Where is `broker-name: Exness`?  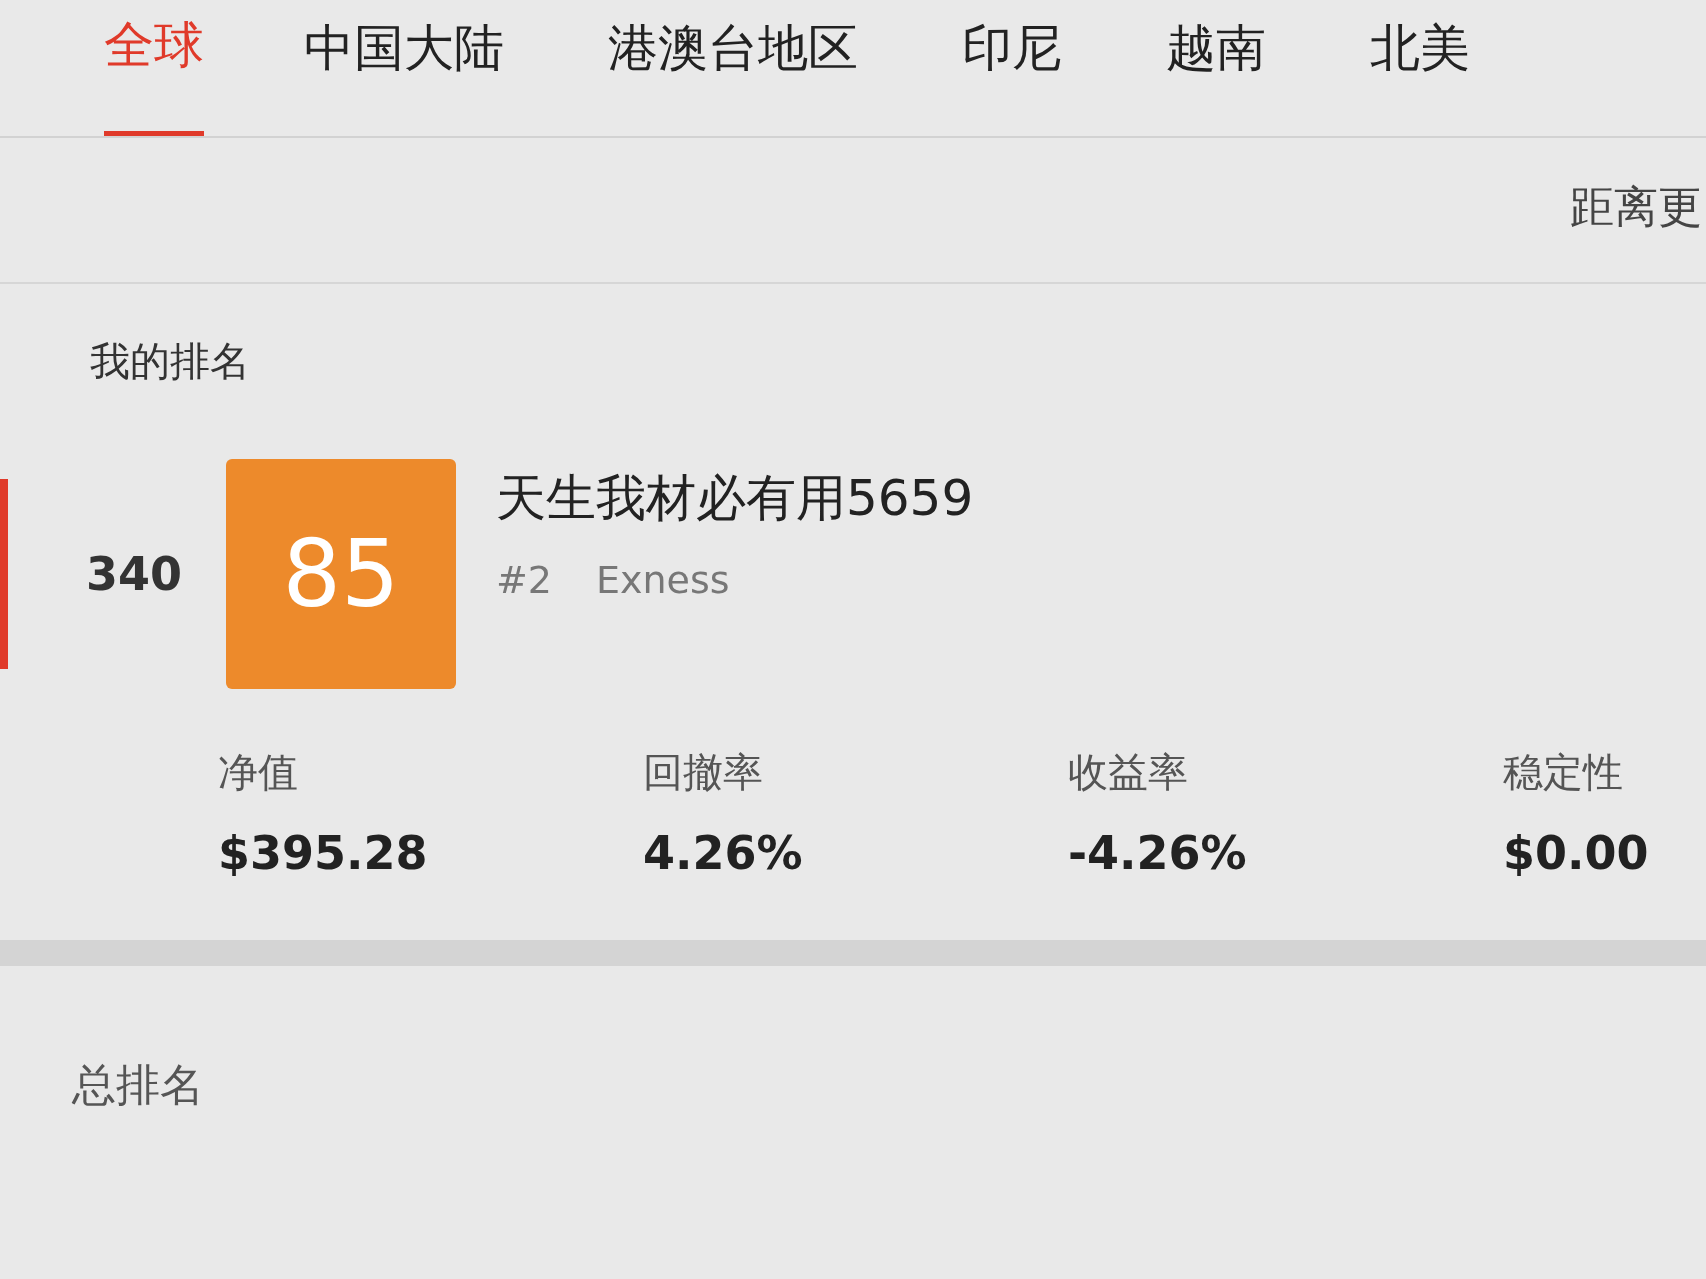
broker-name: Exness is located at coordinates (663, 580).